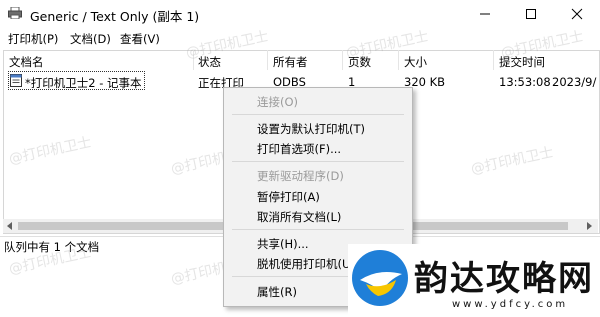 Image resolution: width=600 pixels, height=317 pixels. What do you see at coordinates (15, 13) in the screenshot?
I see `printer-icon` at bounding box center [15, 13].